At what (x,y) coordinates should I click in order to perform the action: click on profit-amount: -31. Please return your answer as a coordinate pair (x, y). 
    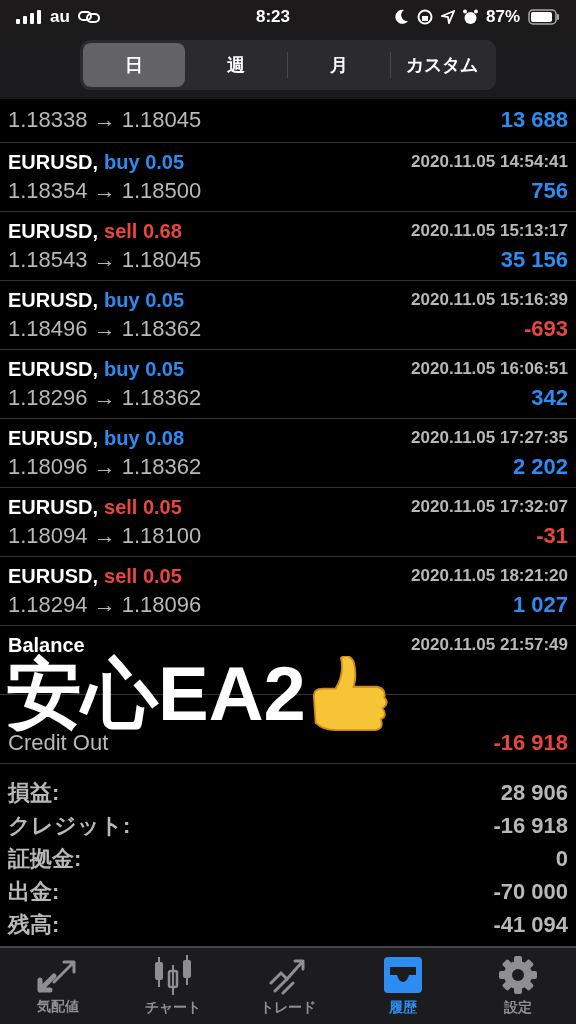
    Looking at the image, I should click on (552, 535).